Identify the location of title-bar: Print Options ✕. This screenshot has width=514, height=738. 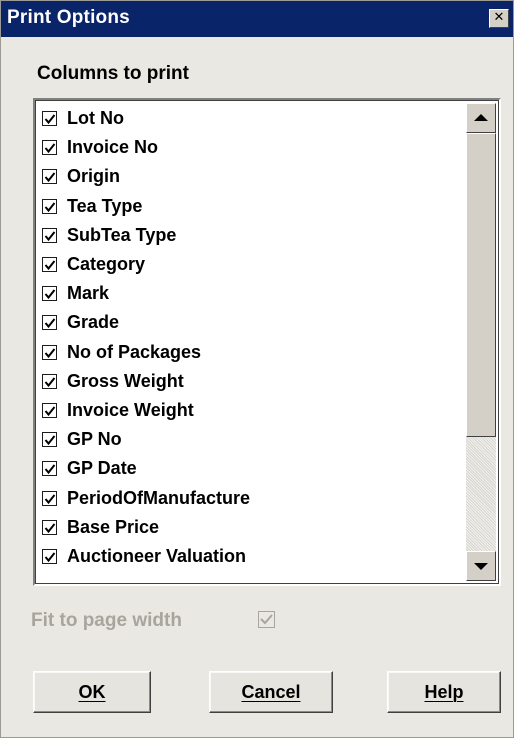
(257, 19).